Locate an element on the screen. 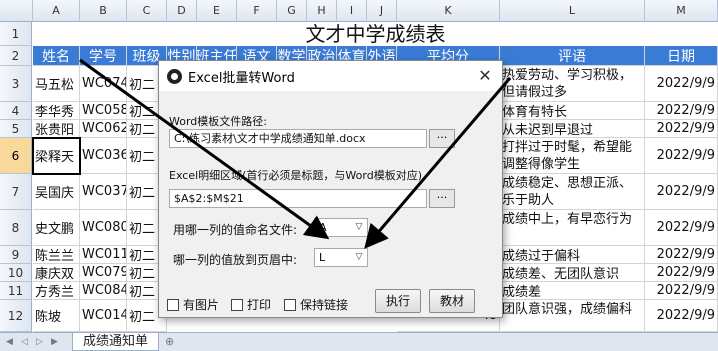 The width and height of the screenshot is (718, 351). col-header-h: H is located at coordinates (322, 11).